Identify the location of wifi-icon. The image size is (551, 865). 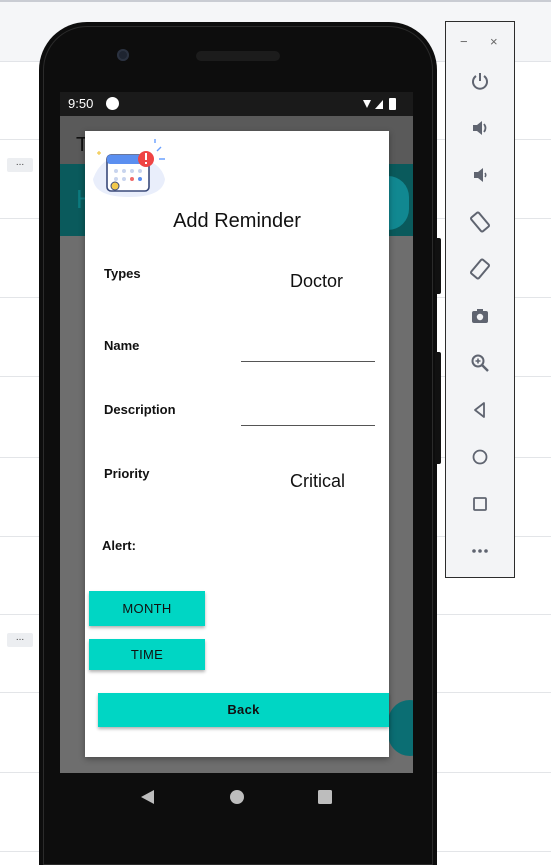
(367, 104).